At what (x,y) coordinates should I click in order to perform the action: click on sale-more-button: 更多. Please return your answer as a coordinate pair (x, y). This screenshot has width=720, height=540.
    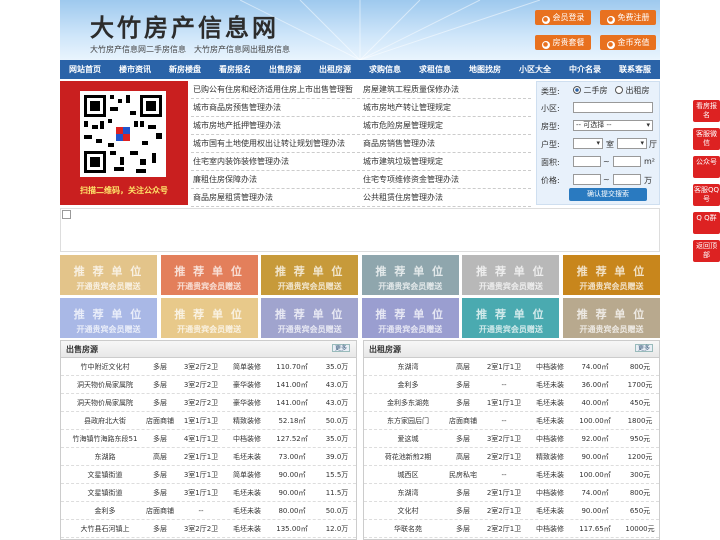
    Looking at the image, I should click on (341, 348).